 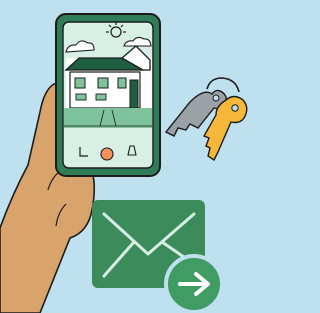 I want to click on arrow-right-icon, so click(x=194, y=283).